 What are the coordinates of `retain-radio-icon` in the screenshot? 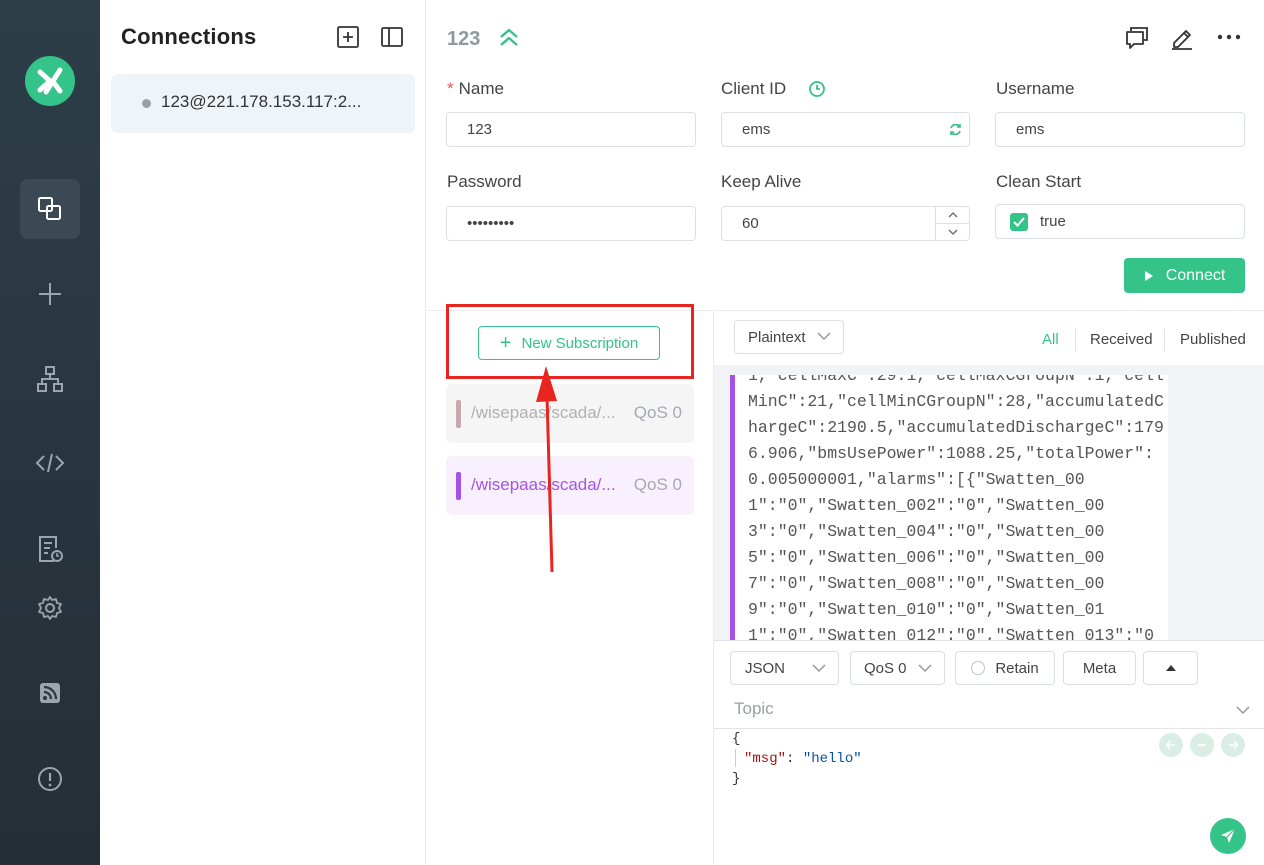 It's located at (978, 668).